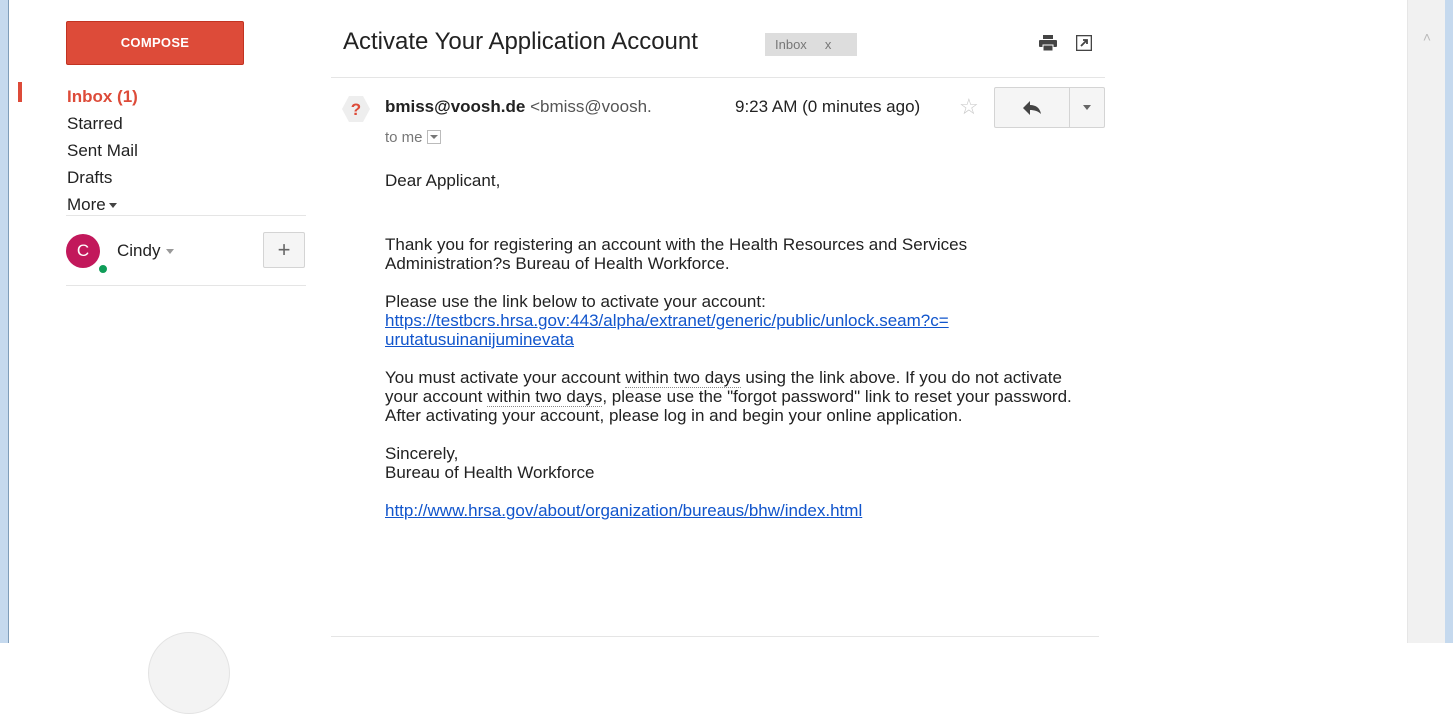 This screenshot has width=1453, height=714. I want to click on active-nav-indicator, so click(20, 92).